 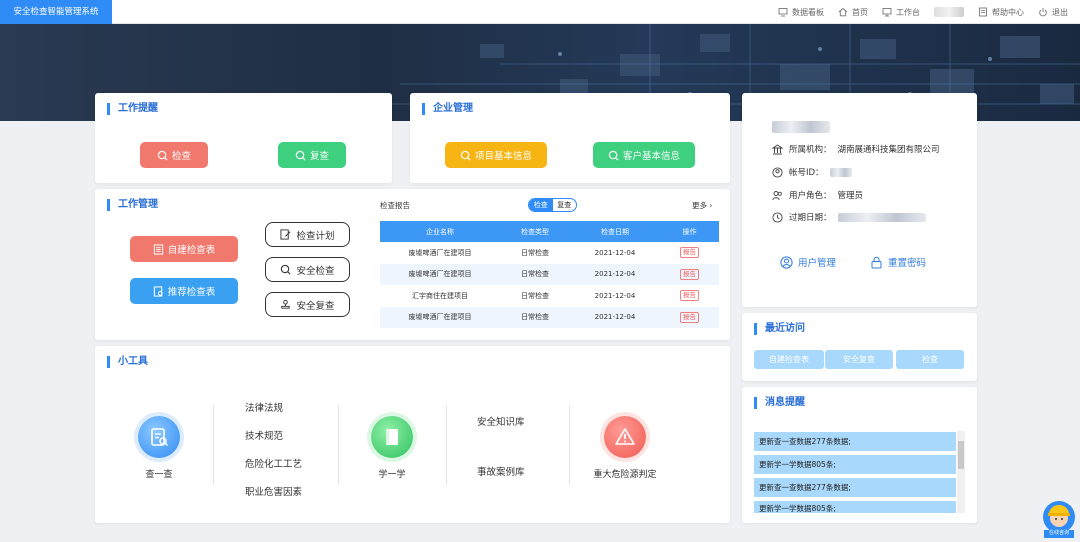 What do you see at coordinates (132, 109) in the screenshot?
I see `card-title: 工作提醒` at bounding box center [132, 109].